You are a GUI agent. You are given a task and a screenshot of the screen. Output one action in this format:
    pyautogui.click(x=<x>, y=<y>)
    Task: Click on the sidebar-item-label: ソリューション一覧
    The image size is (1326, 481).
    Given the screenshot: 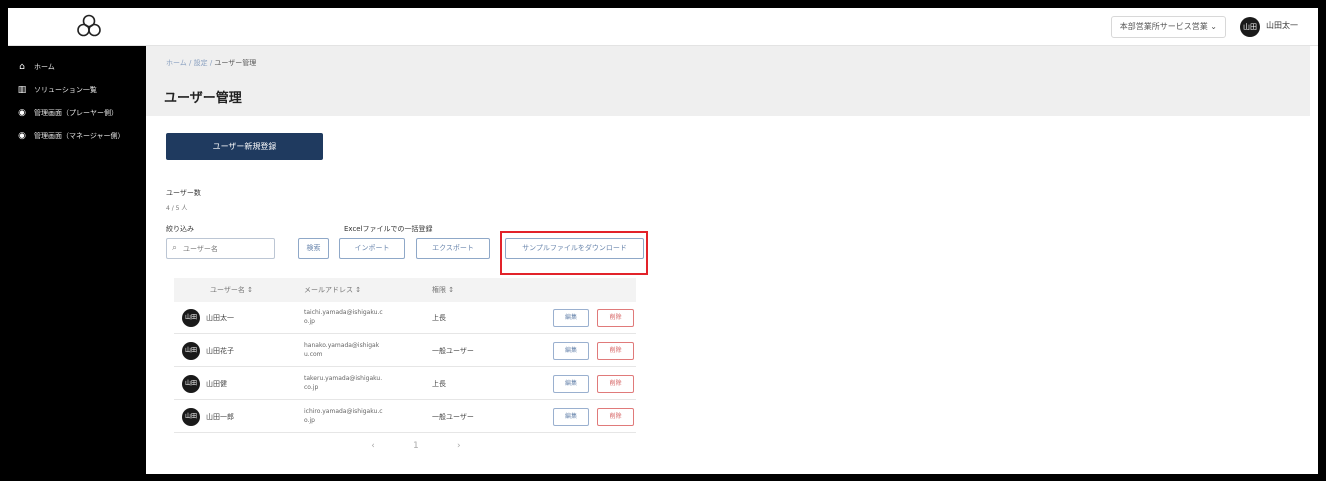 What is the action you would take?
    pyautogui.click(x=65, y=90)
    